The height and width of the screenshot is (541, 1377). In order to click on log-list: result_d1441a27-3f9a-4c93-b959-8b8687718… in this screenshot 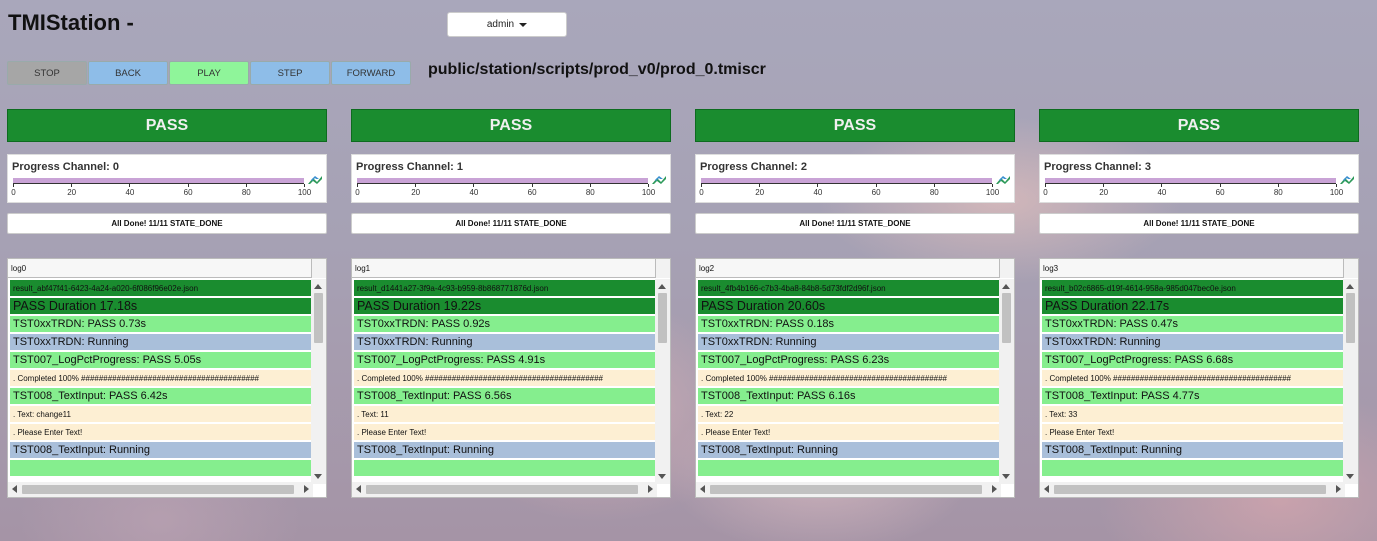, I will do `click(504, 381)`.